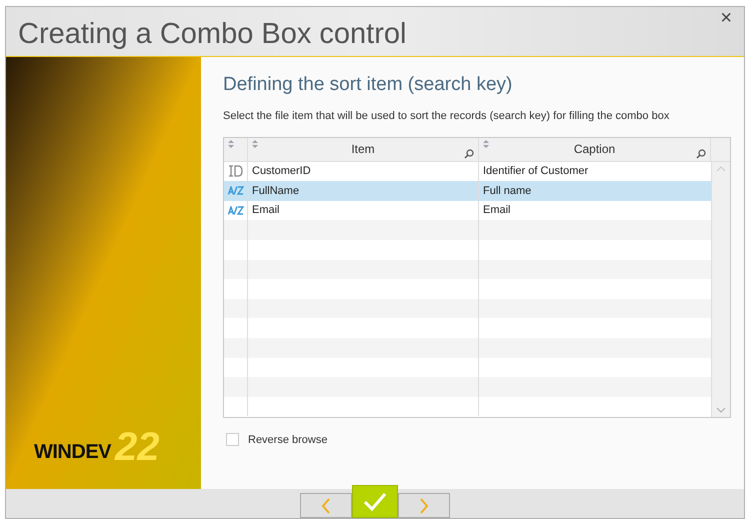 This screenshot has height=519, width=750. What do you see at coordinates (721, 409) in the screenshot?
I see `scroll-down-icon` at bounding box center [721, 409].